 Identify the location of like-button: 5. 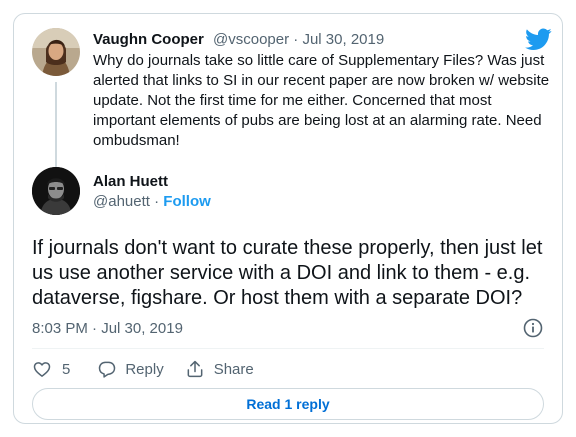
(51, 369).